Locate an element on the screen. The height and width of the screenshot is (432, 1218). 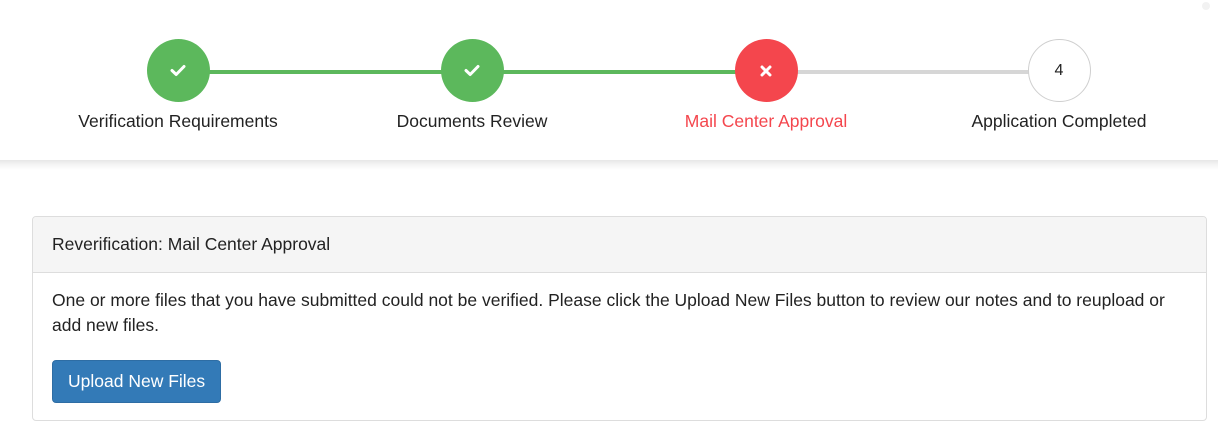
step-verification-requirements: Verification Requirements is located at coordinates (178, 85).